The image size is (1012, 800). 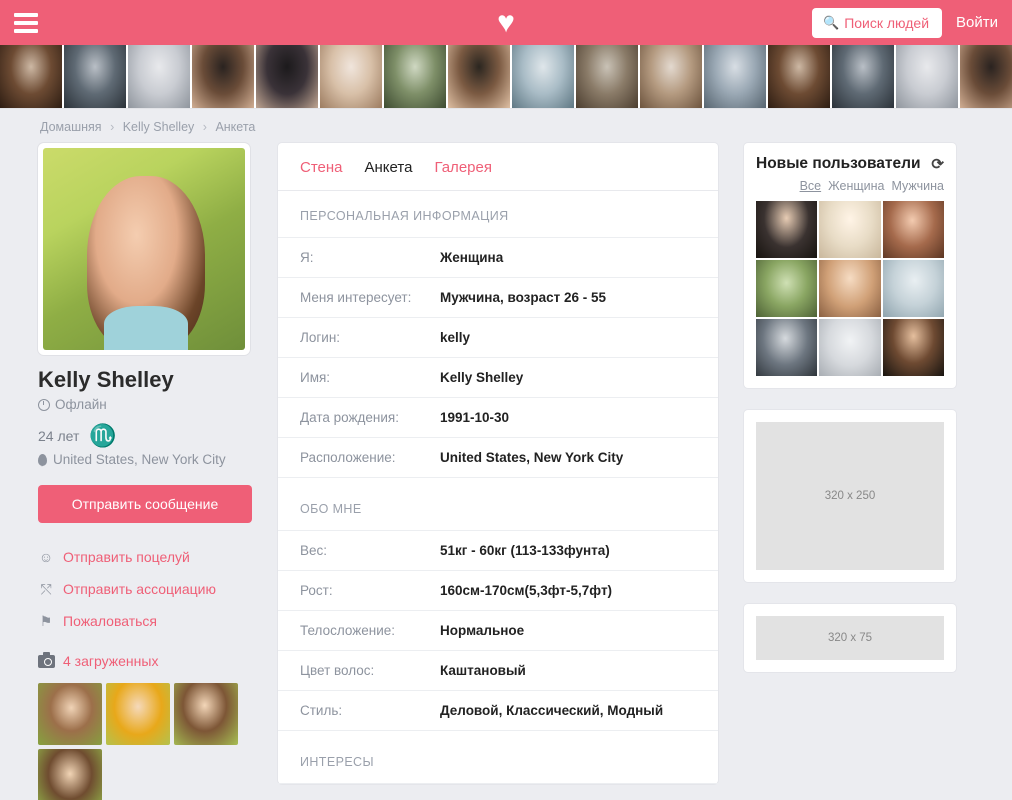 What do you see at coordinates (831, 22) in the screenshot?
I see `search-icon: 🔍` at bounding box center [831, 22].